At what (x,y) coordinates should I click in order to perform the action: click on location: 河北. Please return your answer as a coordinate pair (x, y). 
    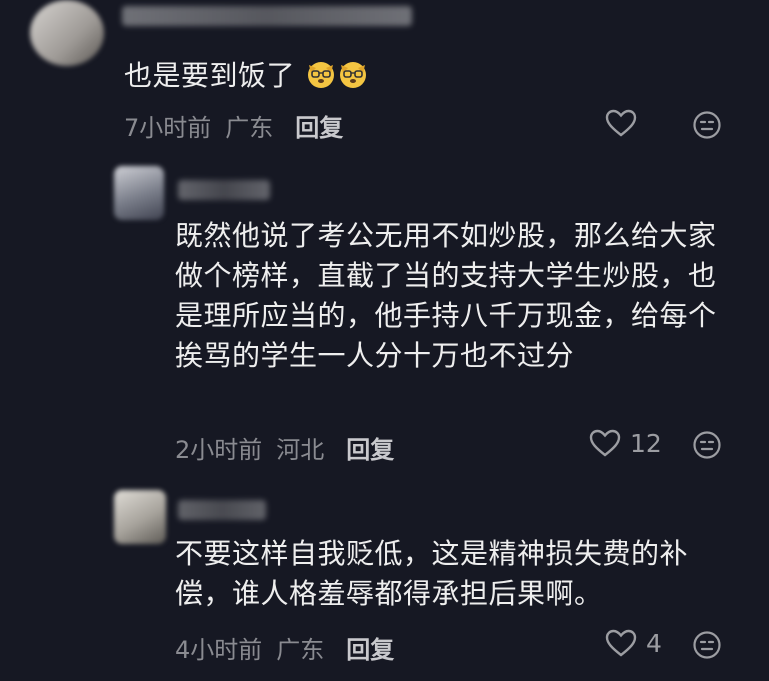
    Looking at the image, I should click on (300, 450).